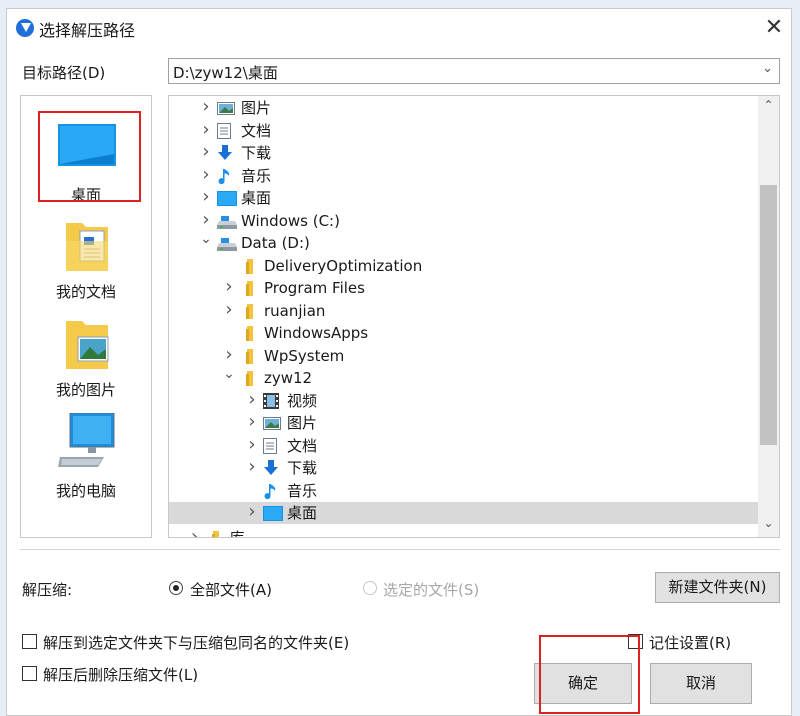 The image size is (800, 716). Describe the element at coordinates (225, 73) in the screenshot. I see `target-path-value: D:\zyw12\桌面` at that location.